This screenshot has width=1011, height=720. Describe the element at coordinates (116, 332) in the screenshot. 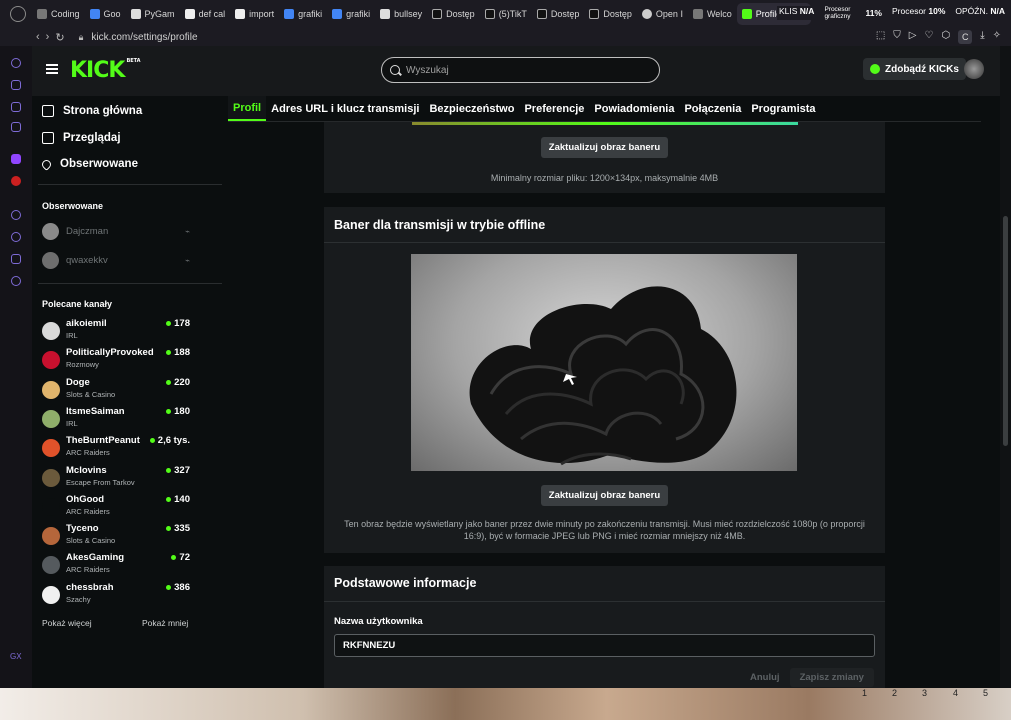

I see `recommended-channel: aikoiemil IRL 178` at that location.